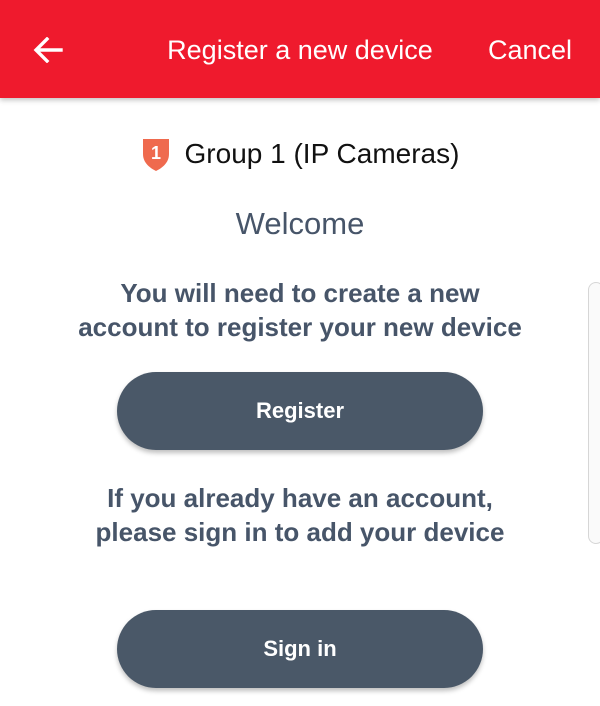 The image size is (600, 706). I want to click on app-header: Register a new device Cancel, so click(300, 49).